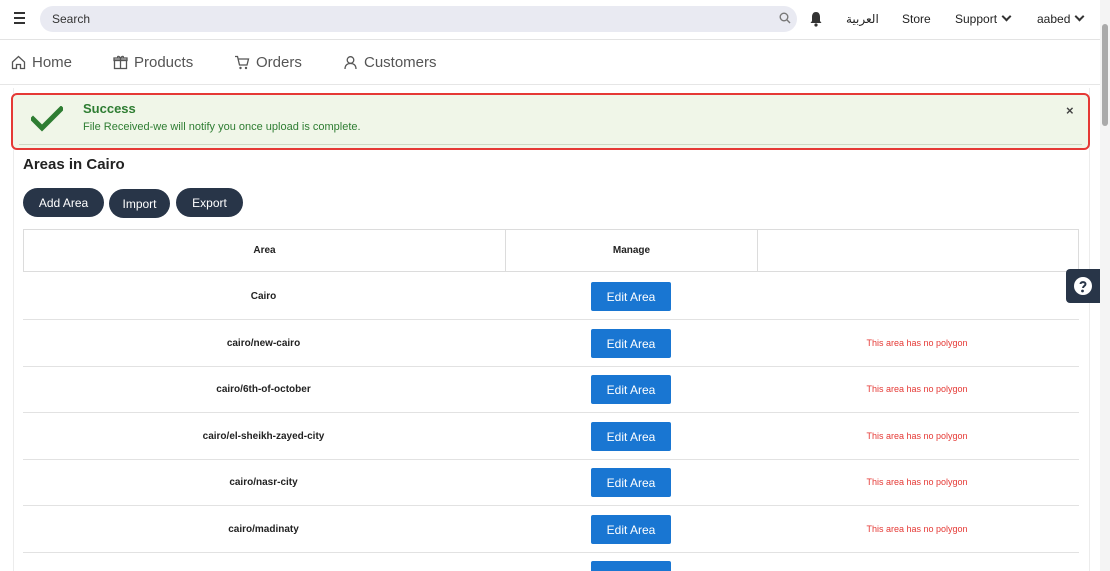  Describe the element at coordinates (164, 62) in the screenshot. I see `tab-label: Products` at that location.